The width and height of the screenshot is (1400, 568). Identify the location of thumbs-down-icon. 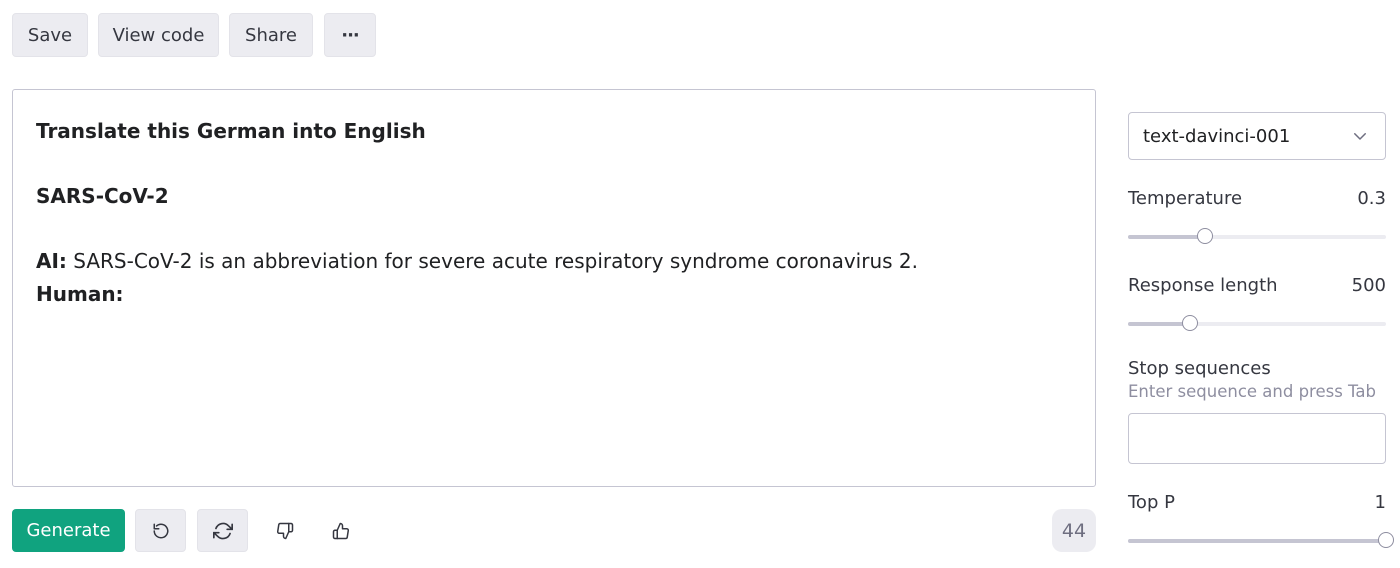
(285, 531).